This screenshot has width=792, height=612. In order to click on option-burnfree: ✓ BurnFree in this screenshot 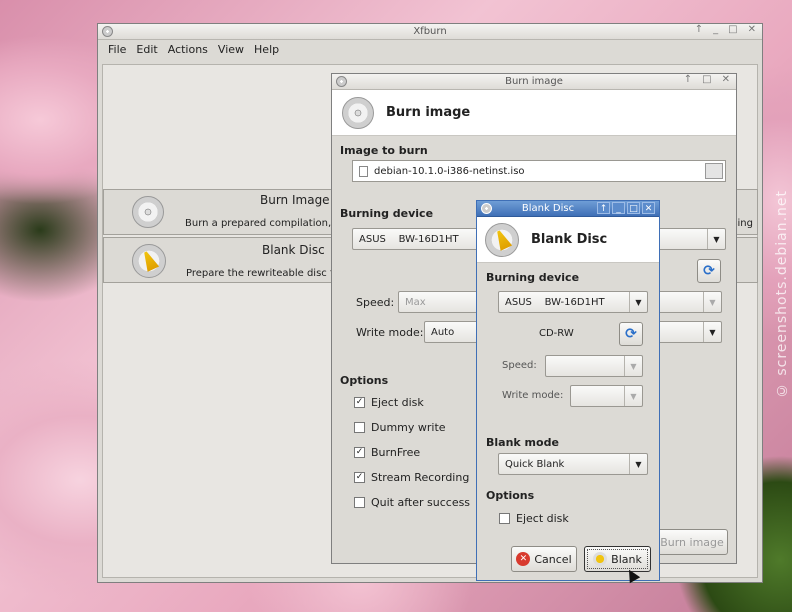, I will do `click(387, 452)`.